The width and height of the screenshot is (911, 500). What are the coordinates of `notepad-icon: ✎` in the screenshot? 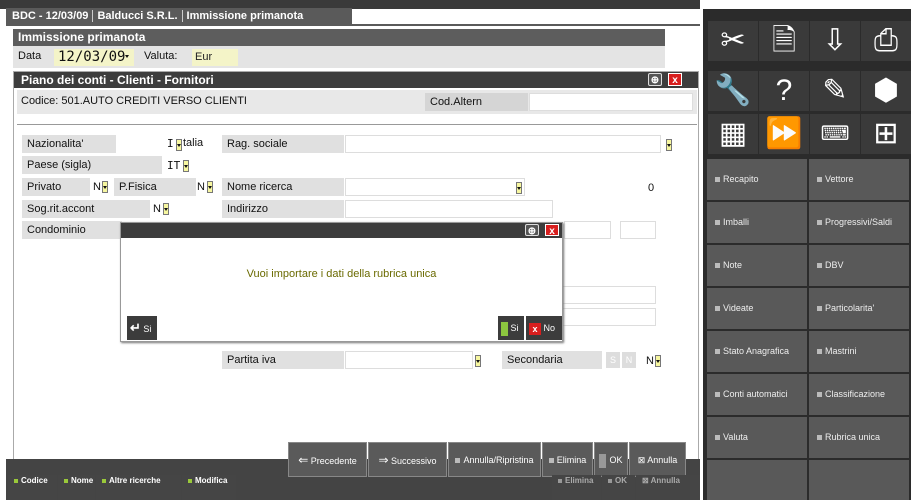 It's located at (835, 91).